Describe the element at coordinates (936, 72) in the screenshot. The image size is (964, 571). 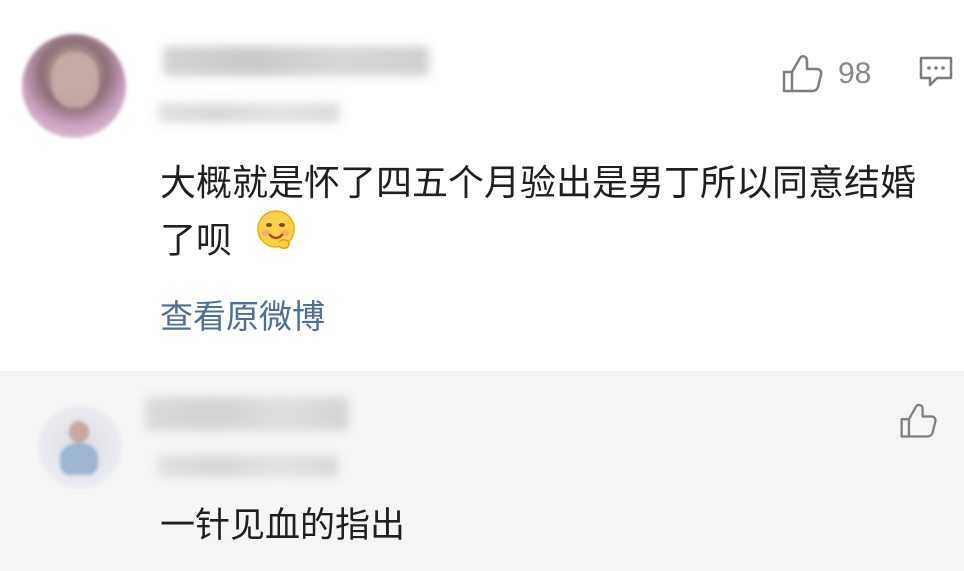
I see `comment-icon` at that location.